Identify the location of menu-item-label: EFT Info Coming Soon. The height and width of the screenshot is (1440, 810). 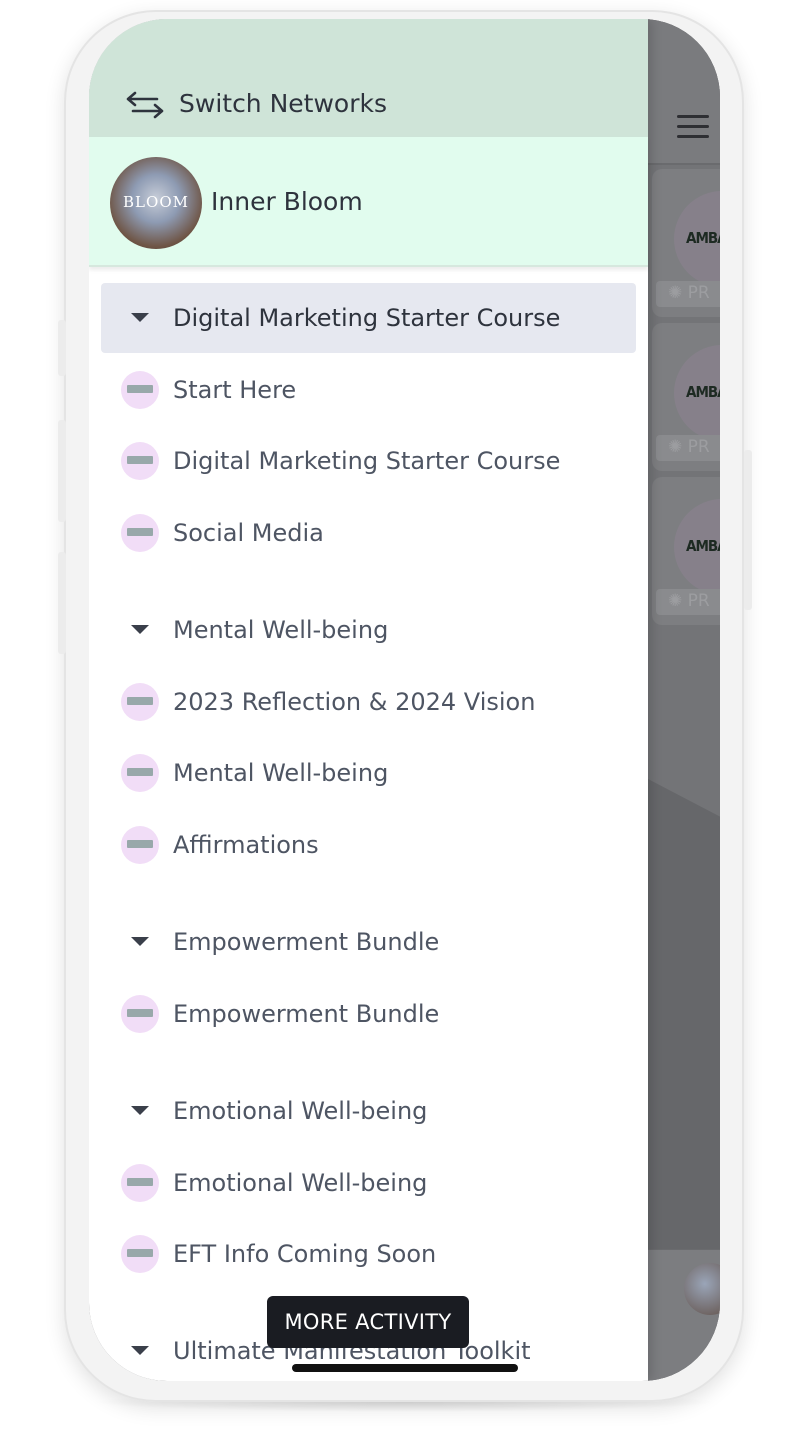
(305, 1254).